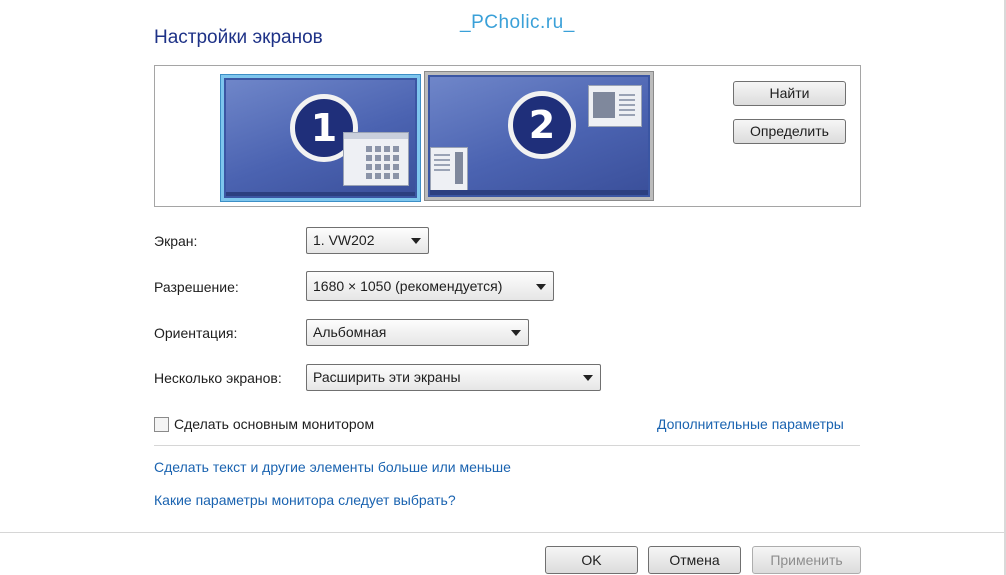 Image resolution: width=1006 pixels, height=575 pixels. Describe the element at coordinates (542, 125) in the screenshot. I see `monitor-2-number: 2` at that location.